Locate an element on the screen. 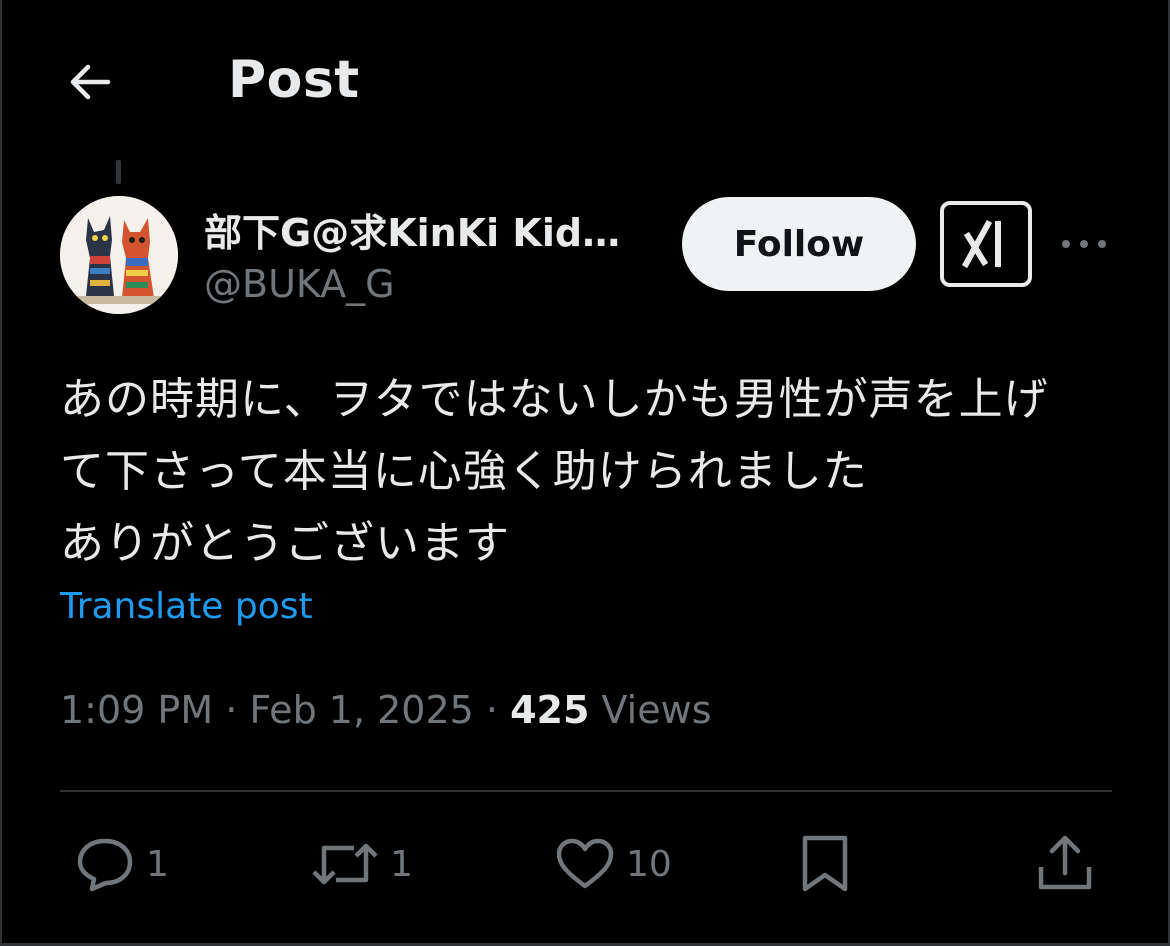  more-horizontal-icon is located at coordinates (1084, 244).